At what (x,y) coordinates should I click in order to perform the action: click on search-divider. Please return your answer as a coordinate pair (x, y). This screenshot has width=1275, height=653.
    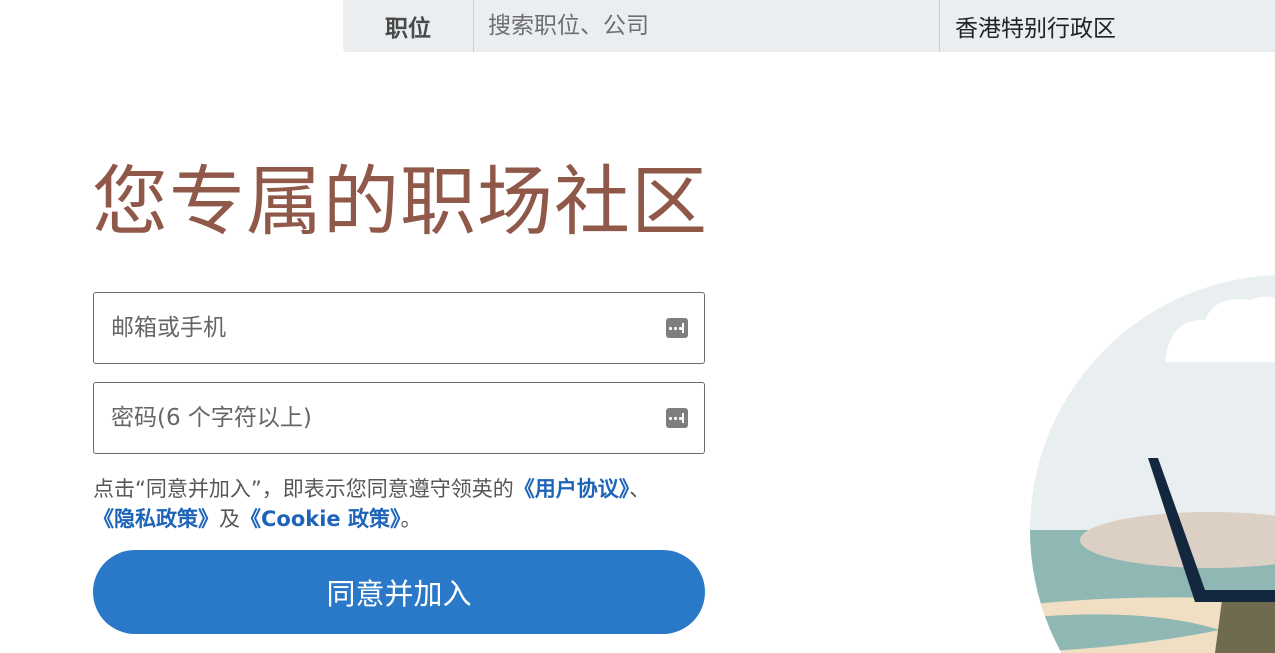
    Looking at the image, I should click on (939, 26).